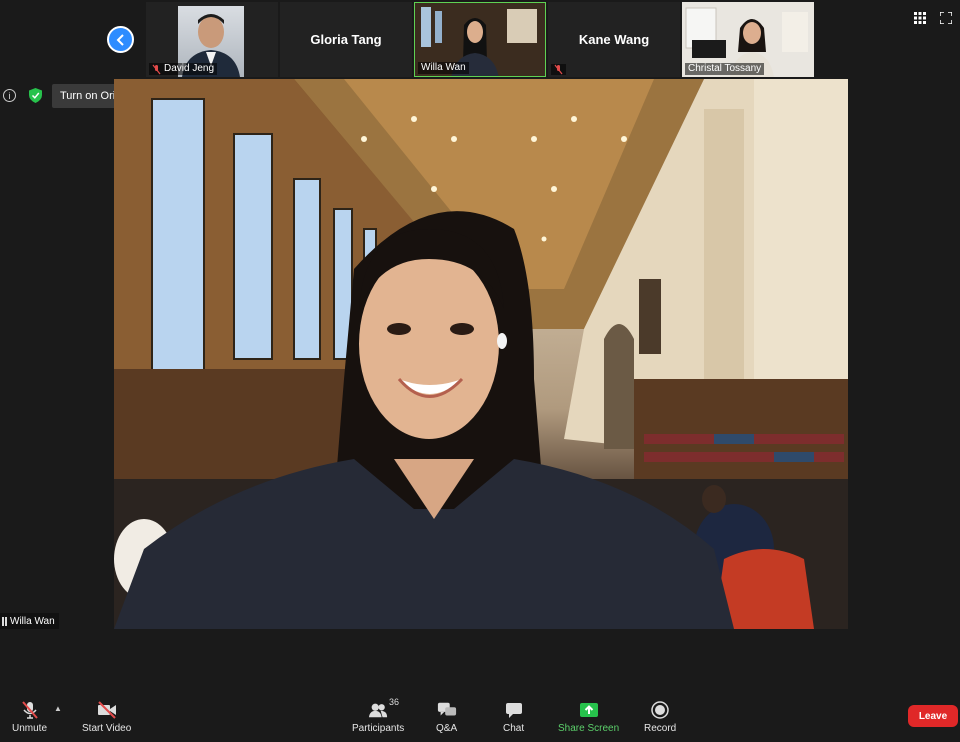 The height and width of the screenshot is (742, 960). I want to click on share-screen-icon, so click(589, 710).